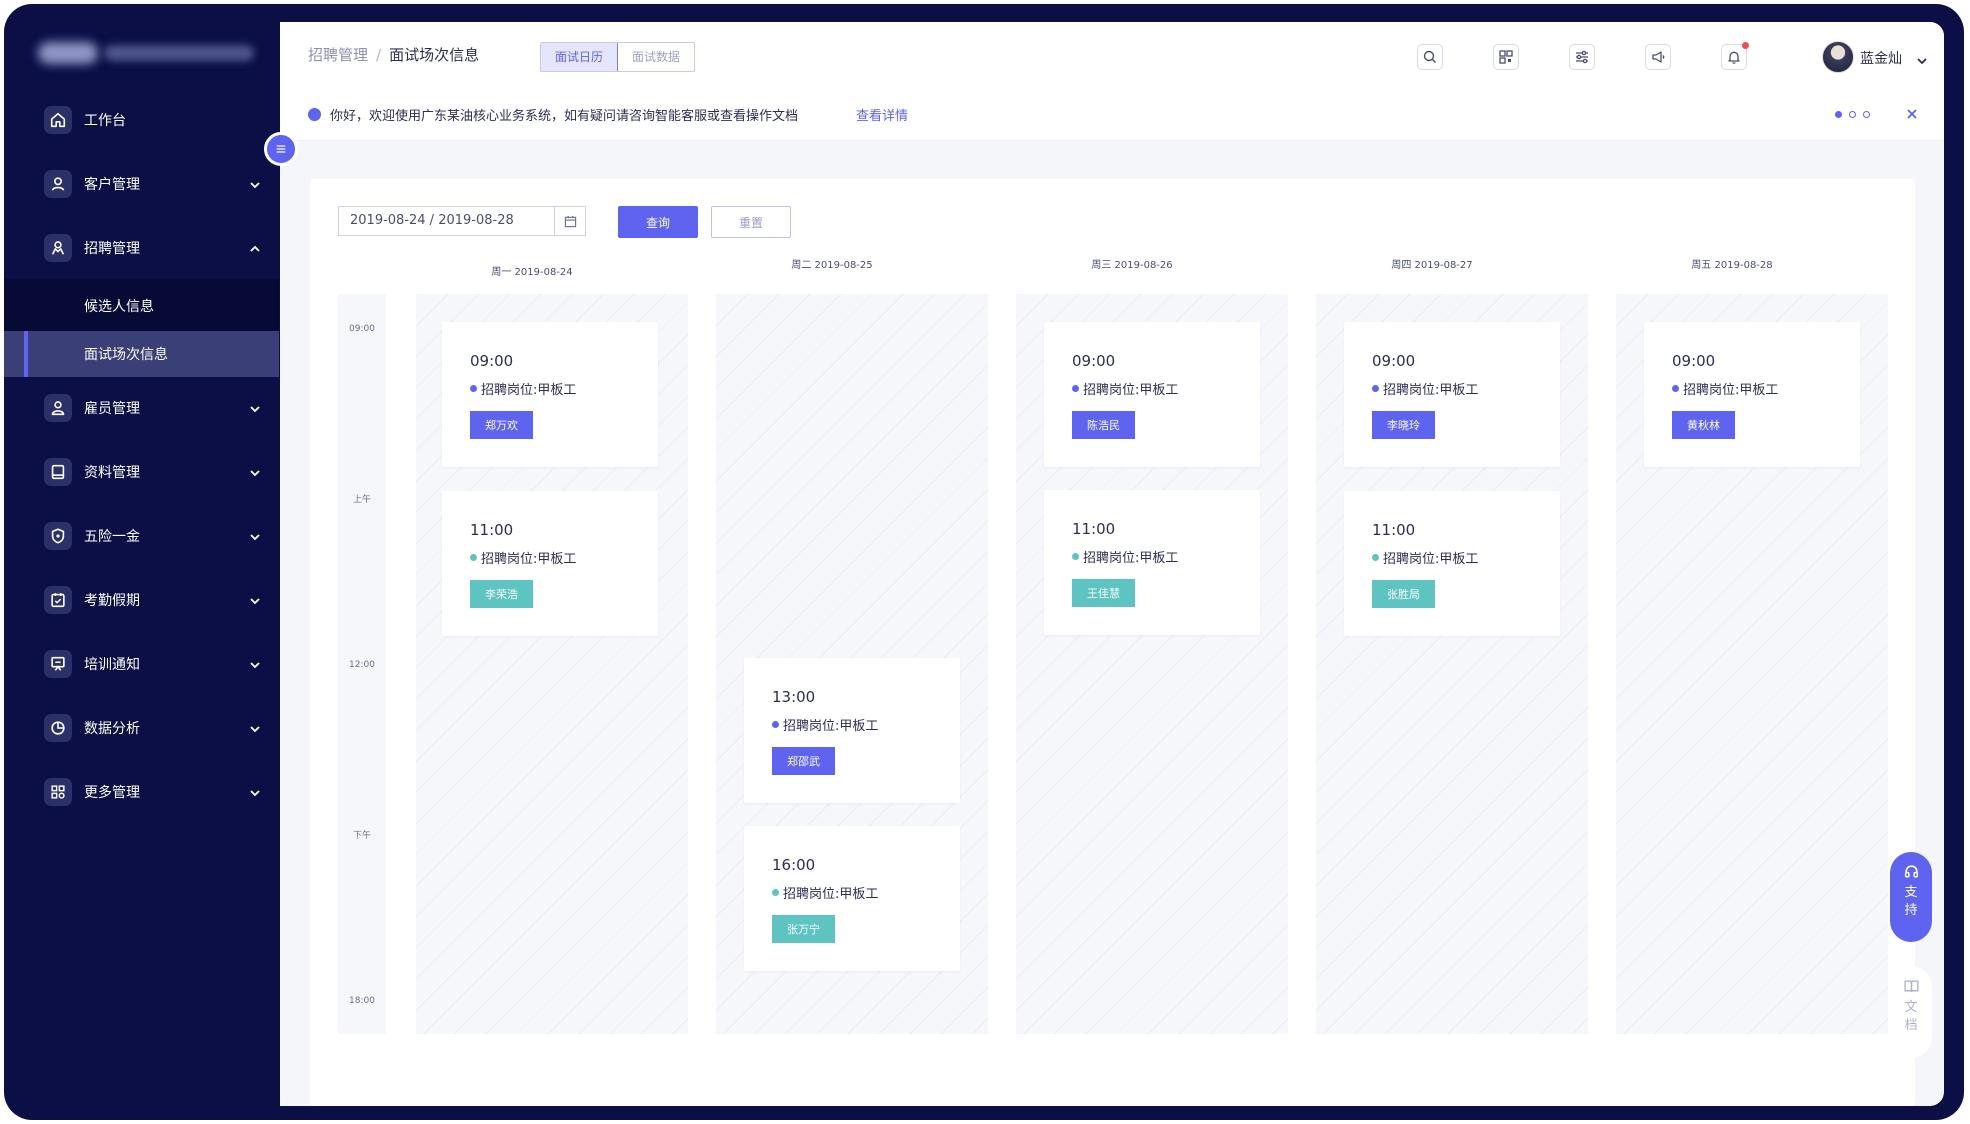 Image resolution: width=1970 pixels, height=1124 pixels. Describe the element at coordinates (141, 184) in the screenshot. I see `sidebar-item-customer: 客户管理` at that location.